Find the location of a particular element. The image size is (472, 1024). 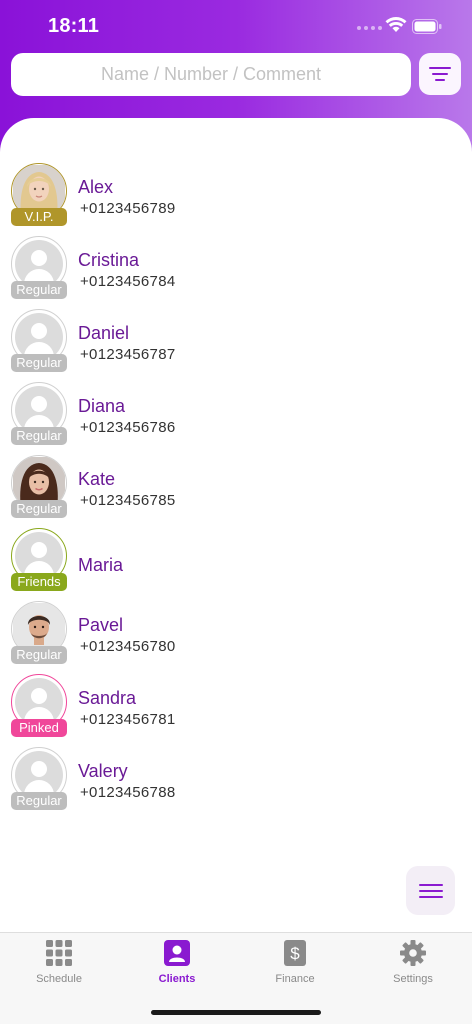

menu-icon is located at coordinates (430, 890).